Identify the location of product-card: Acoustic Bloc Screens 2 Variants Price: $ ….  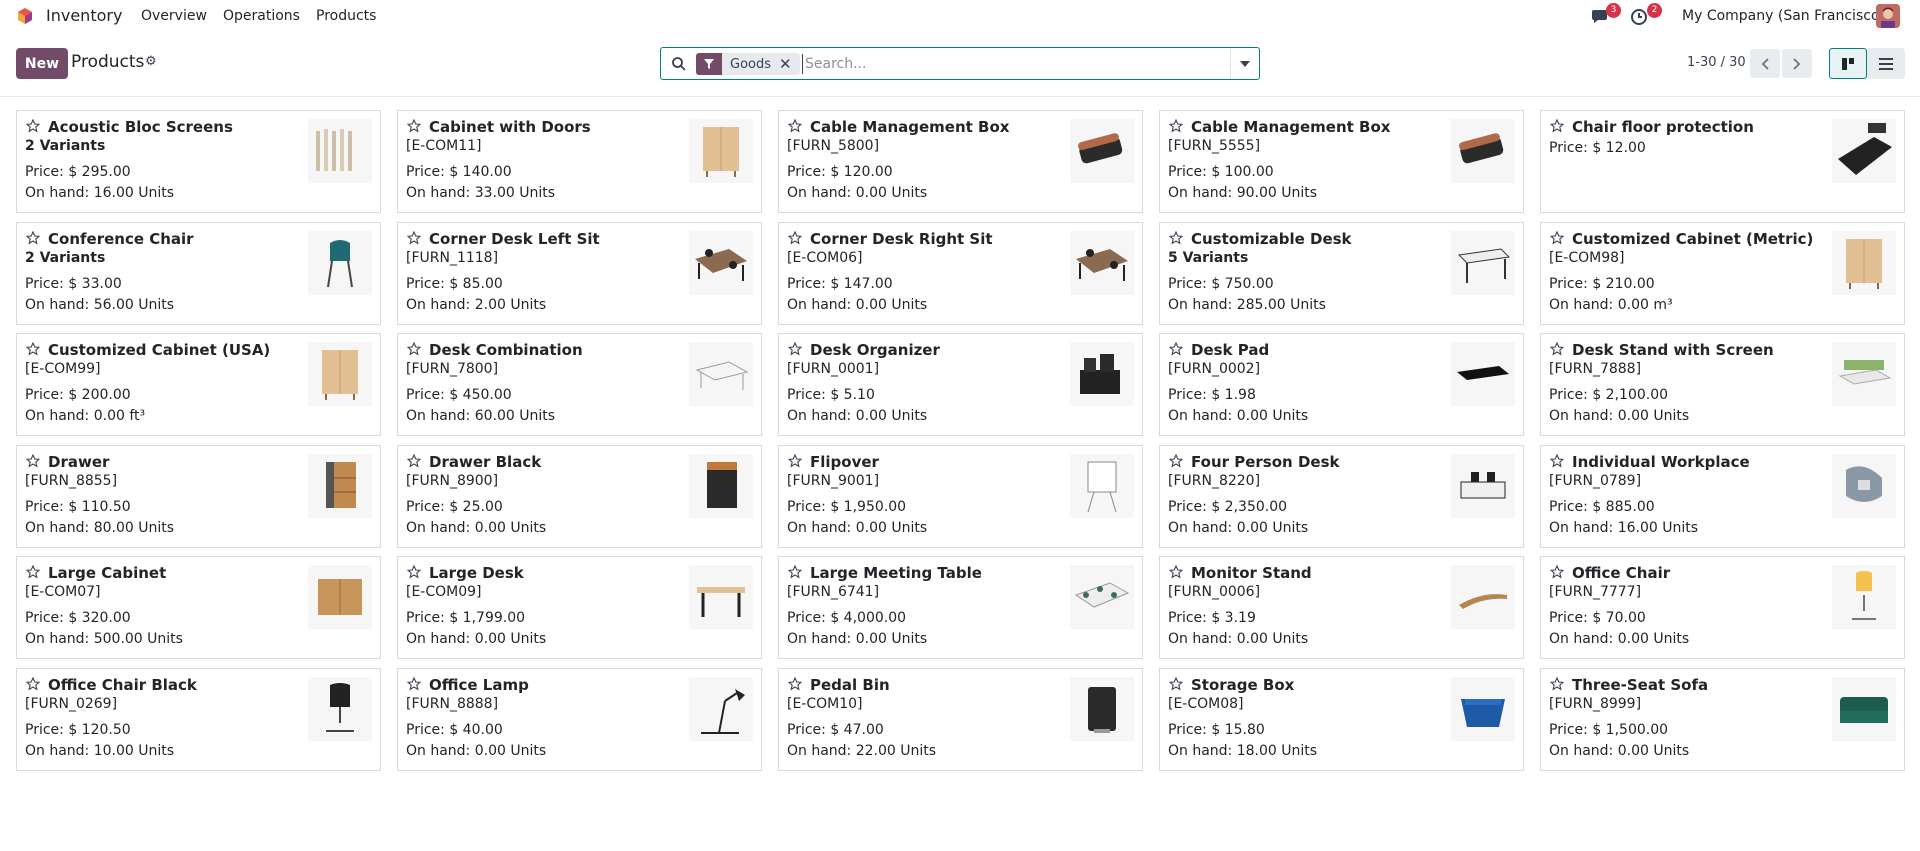
(198, 161).